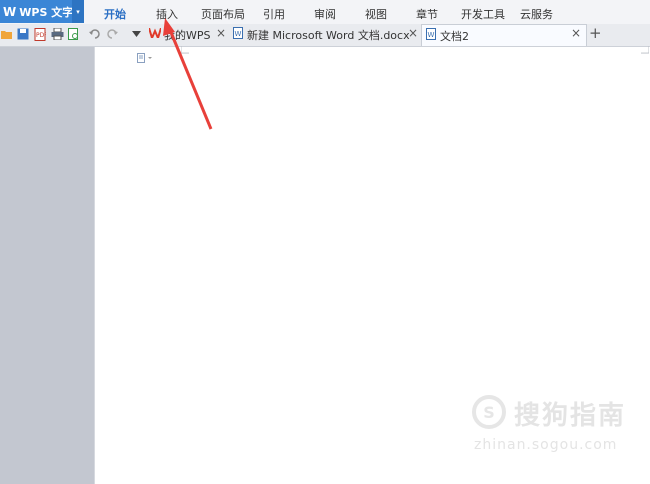 The image size is (650, 484). Describe the element at coordinates (570, 416) in the screenshot. I see `watermark-title: 搜狗指南` at that location.